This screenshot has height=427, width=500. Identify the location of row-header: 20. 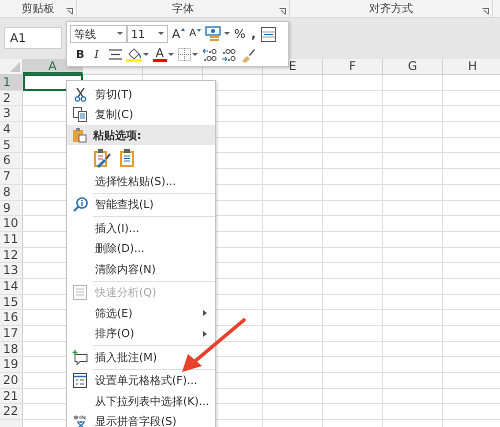
(11, 380).